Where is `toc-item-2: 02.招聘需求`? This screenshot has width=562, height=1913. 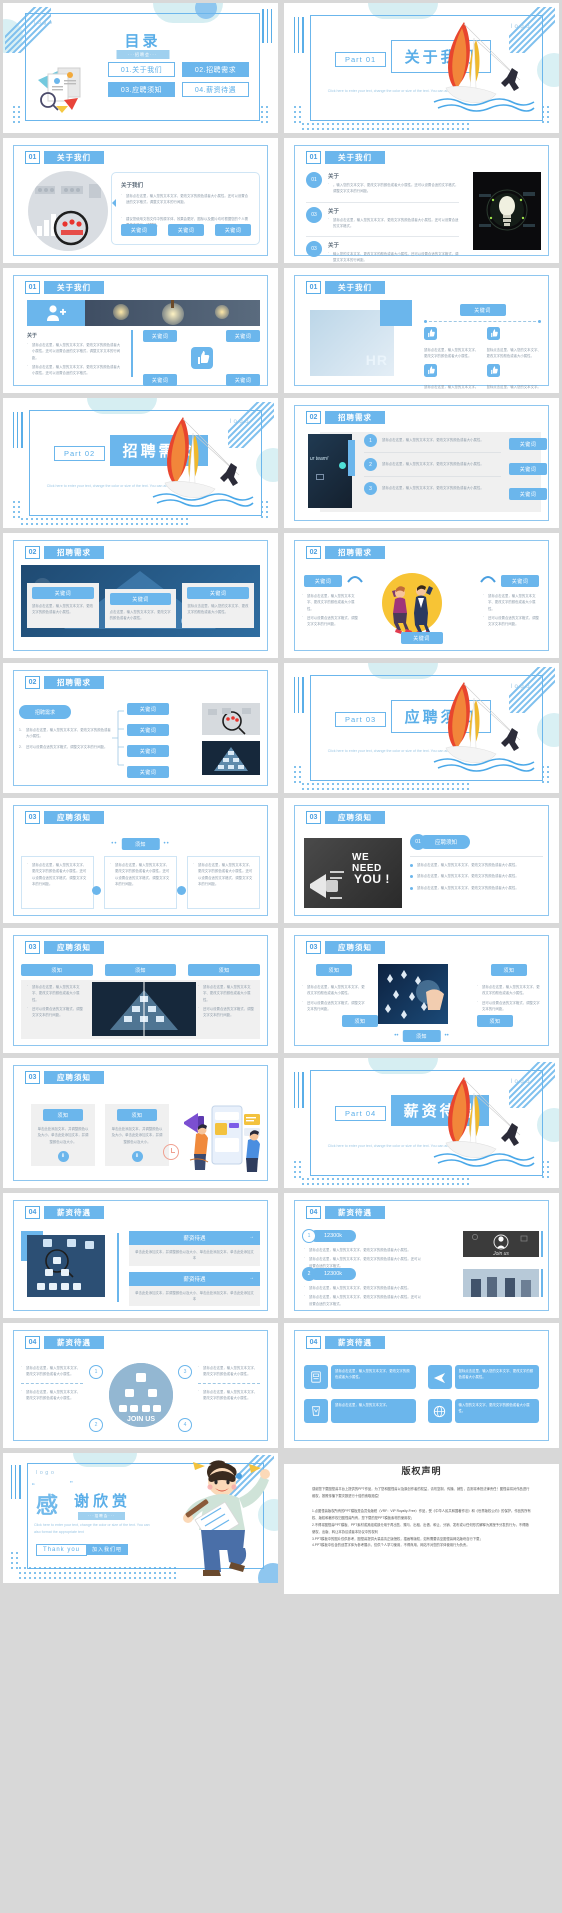
toc-item-2: 02.招聘需求 is located at coordinates (215, 69).